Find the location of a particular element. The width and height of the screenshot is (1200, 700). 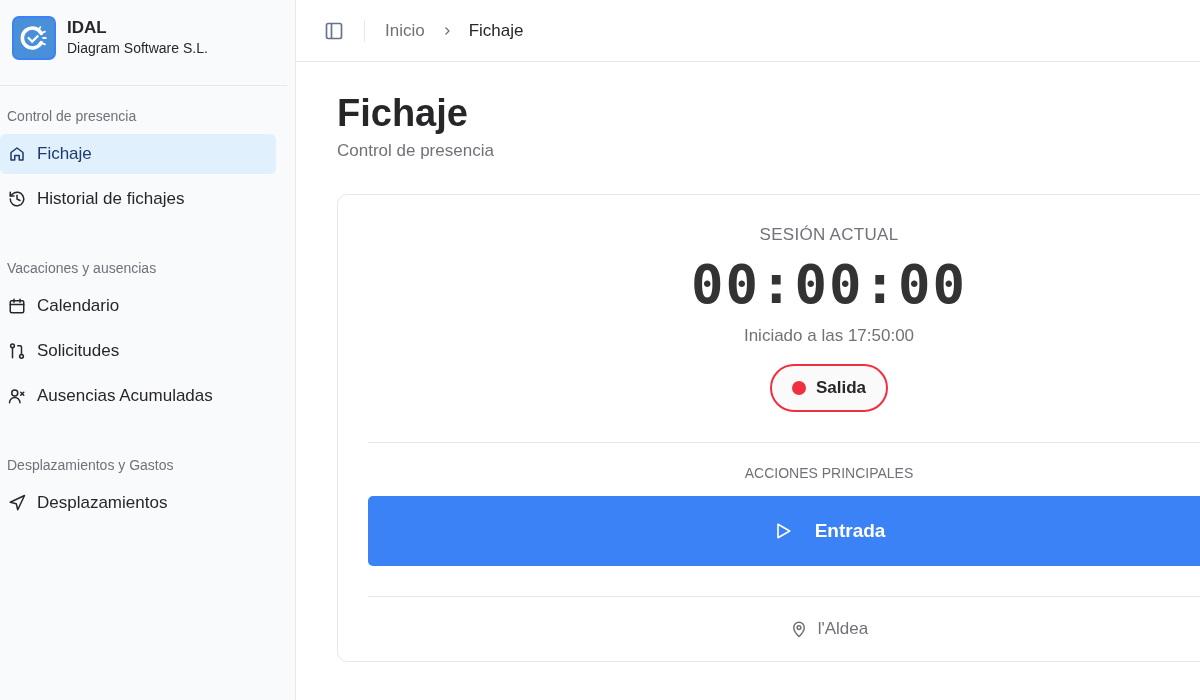

sidebar-icon is located at coordinates (334, 30).